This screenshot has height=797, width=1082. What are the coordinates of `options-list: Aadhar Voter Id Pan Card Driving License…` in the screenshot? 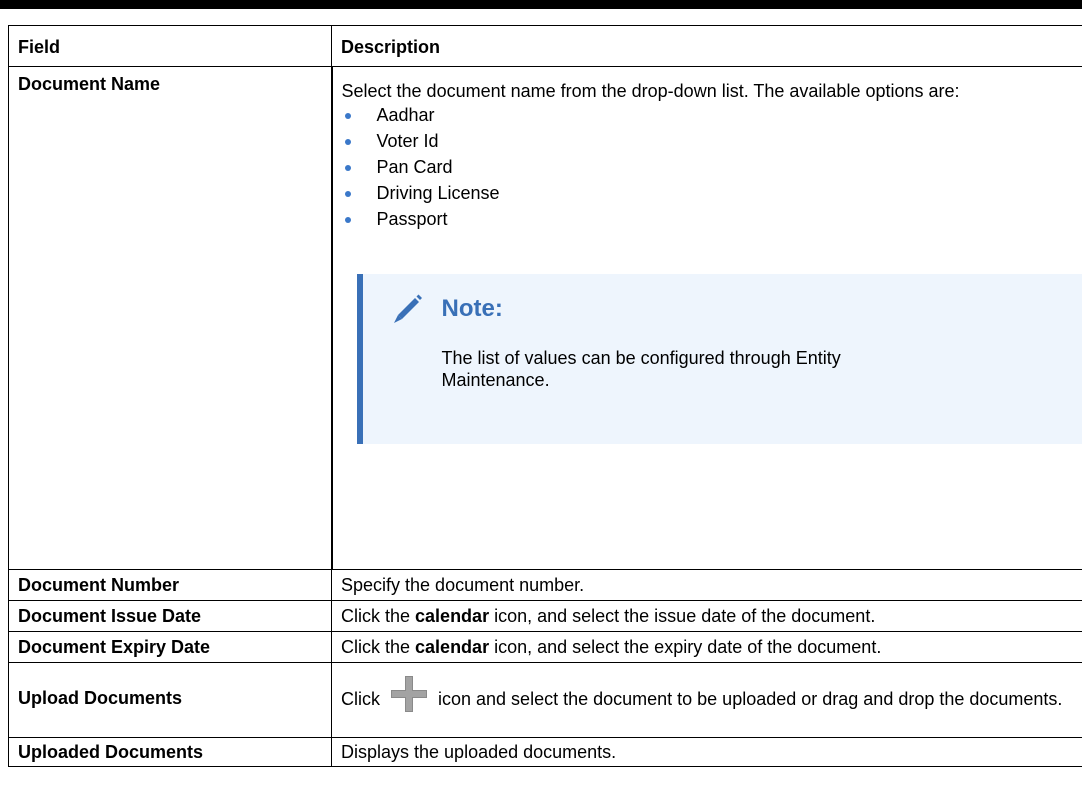 It's located at (712, 167).